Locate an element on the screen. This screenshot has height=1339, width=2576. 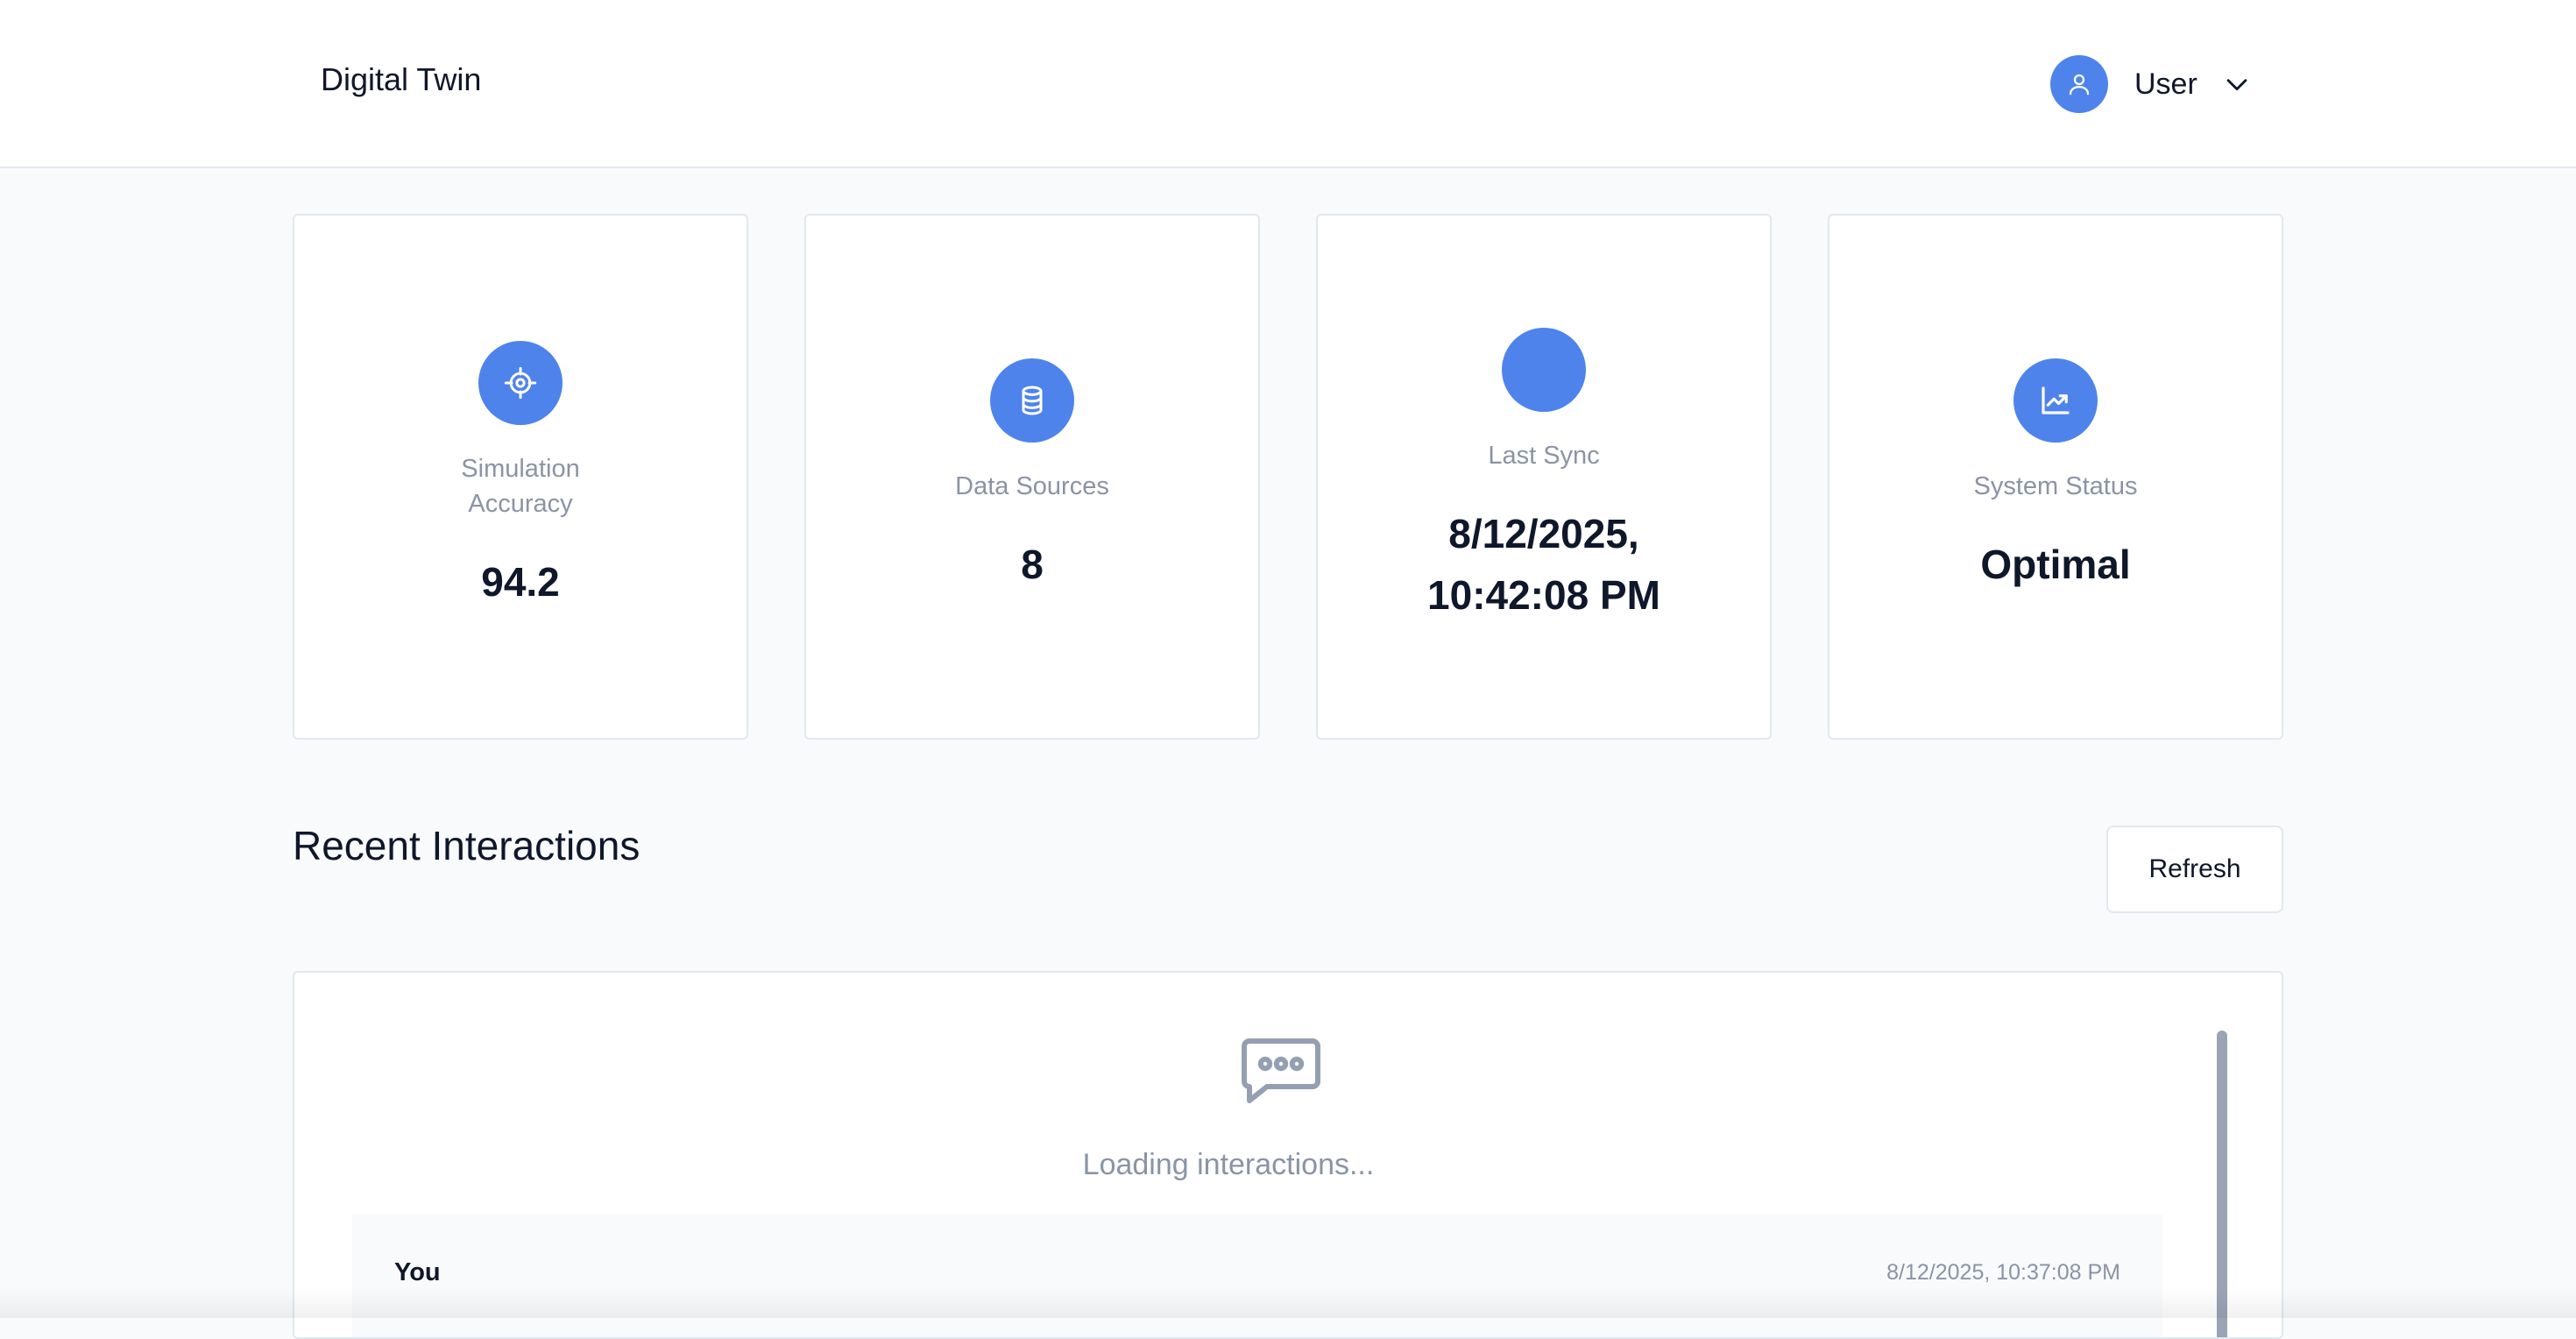
stat-card-system-status: System Status Optimal is located at coordinates (2055, 477).